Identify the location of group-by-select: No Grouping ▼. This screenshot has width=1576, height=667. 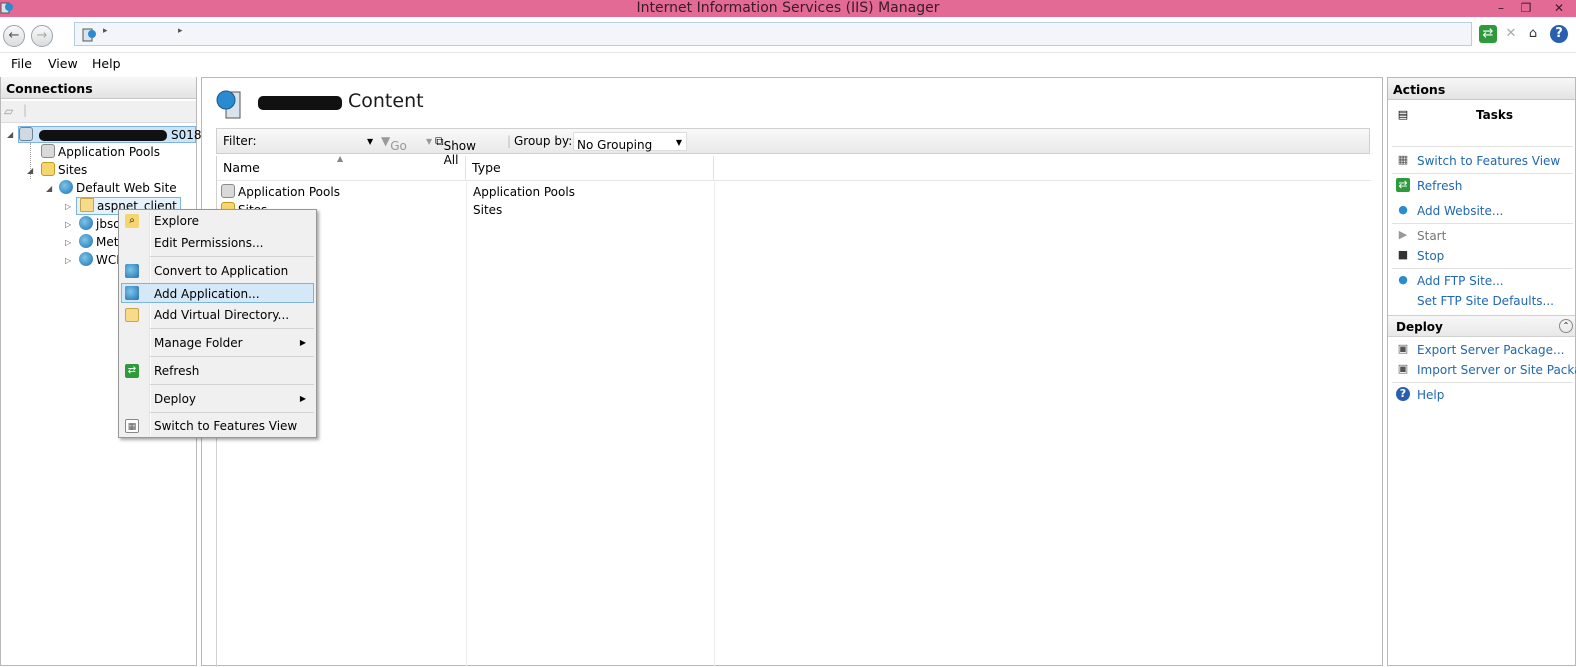
(630, 142).